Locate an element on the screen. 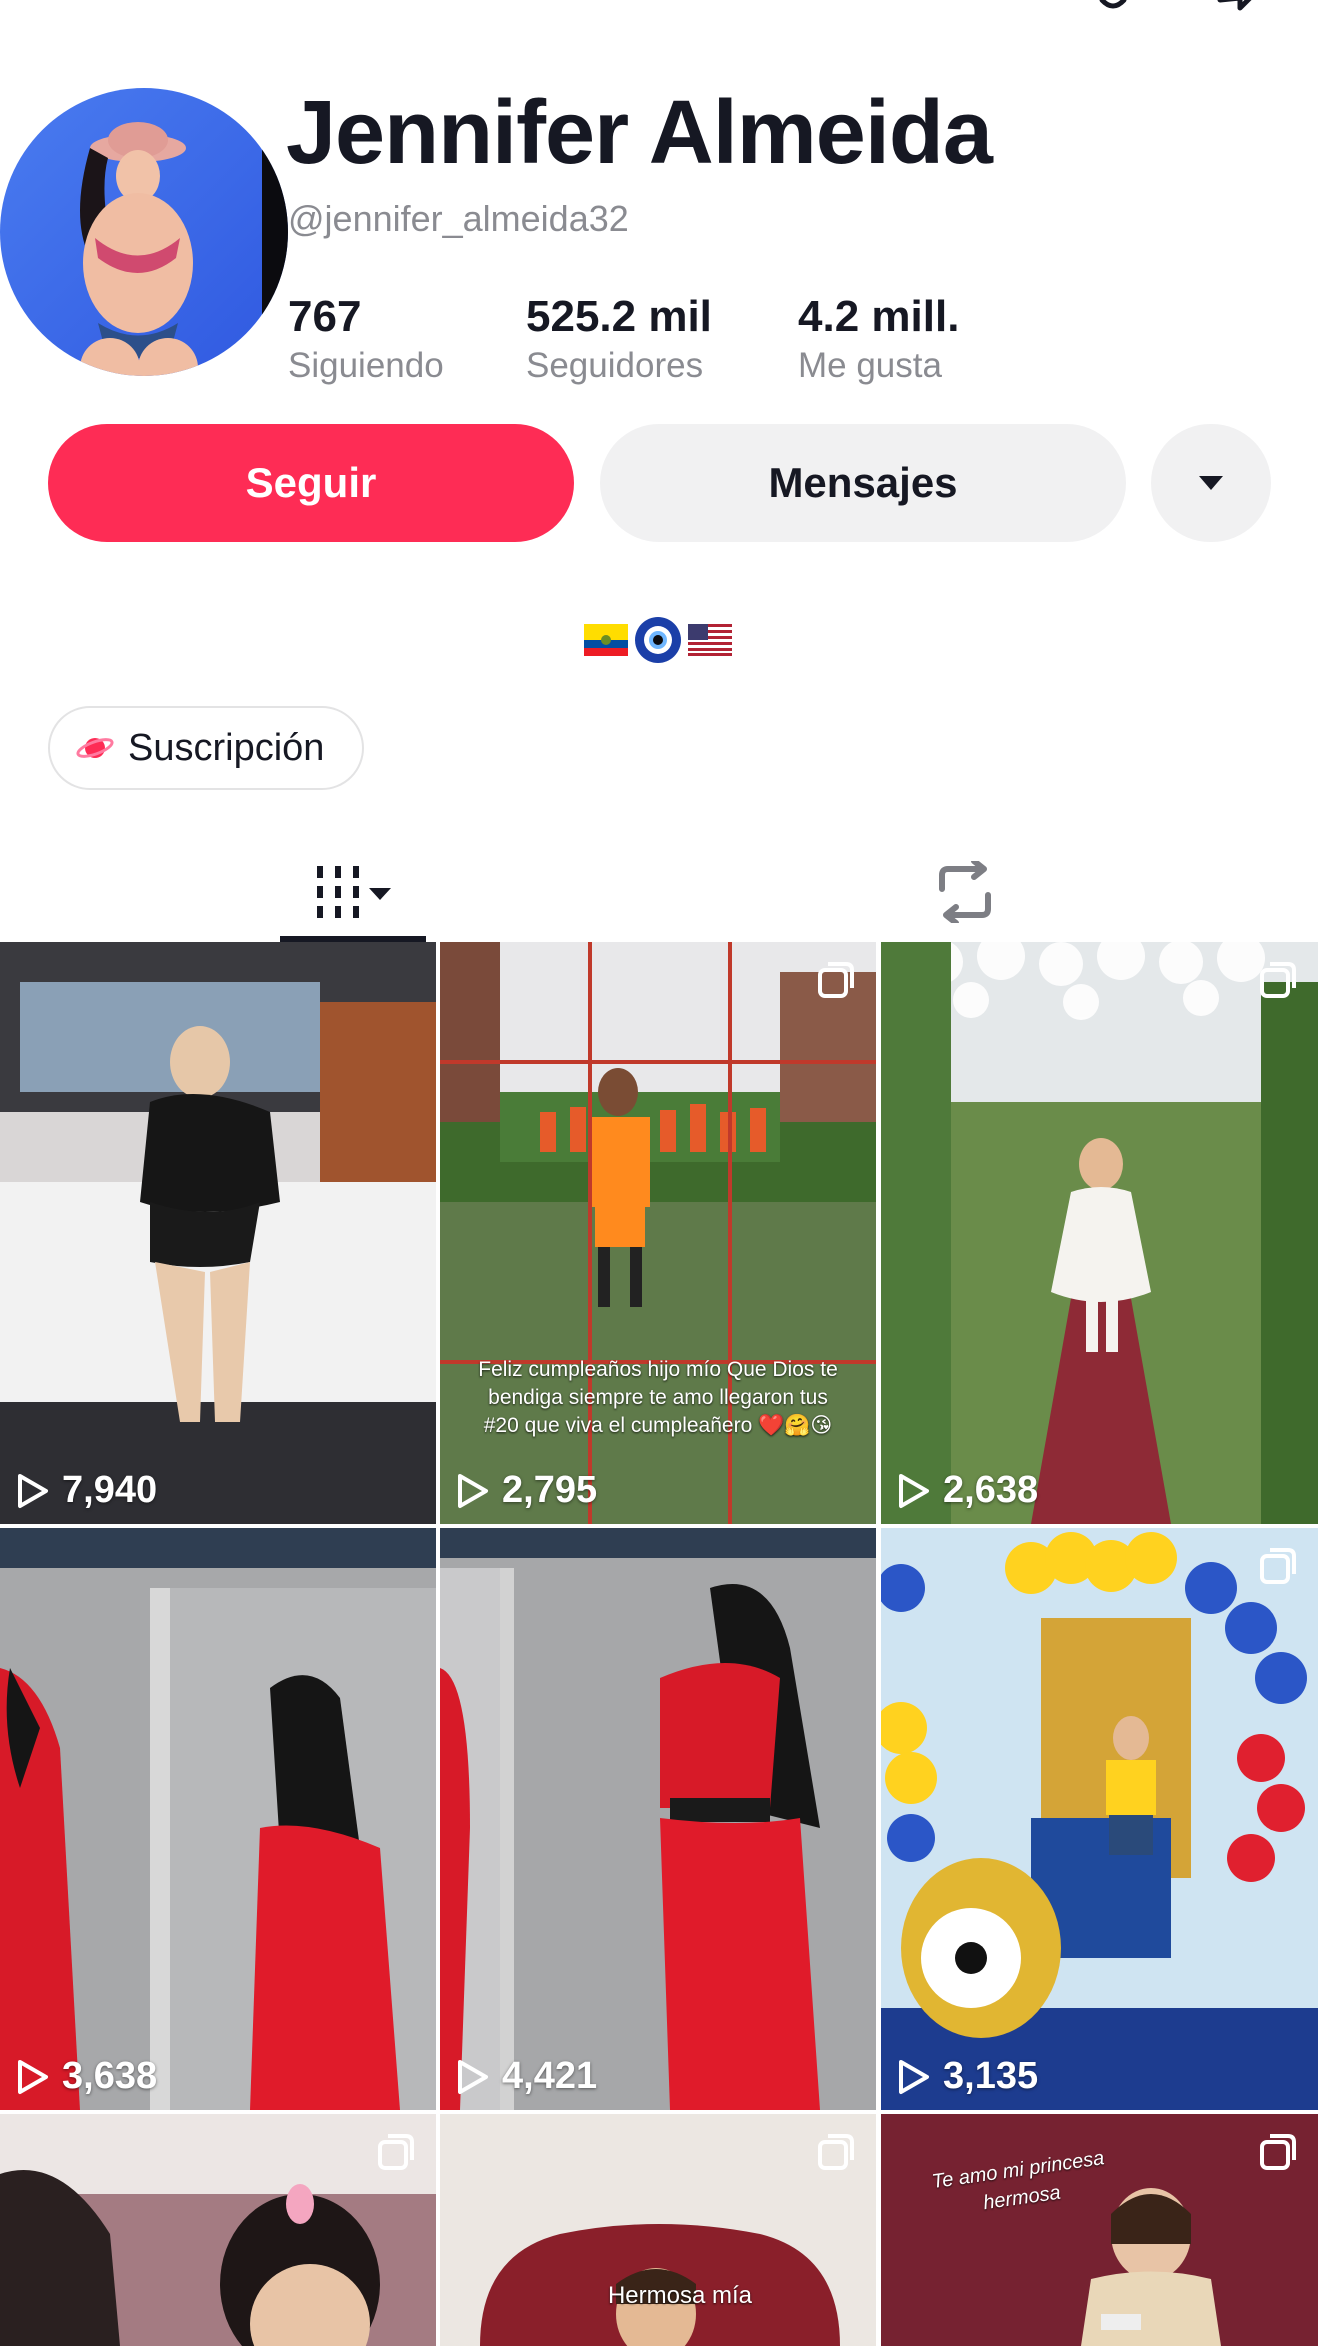 The height and width of the screenshot is (2346, 1318). profile-name: Jennifer Almeida is located at coordinates (639, 133).